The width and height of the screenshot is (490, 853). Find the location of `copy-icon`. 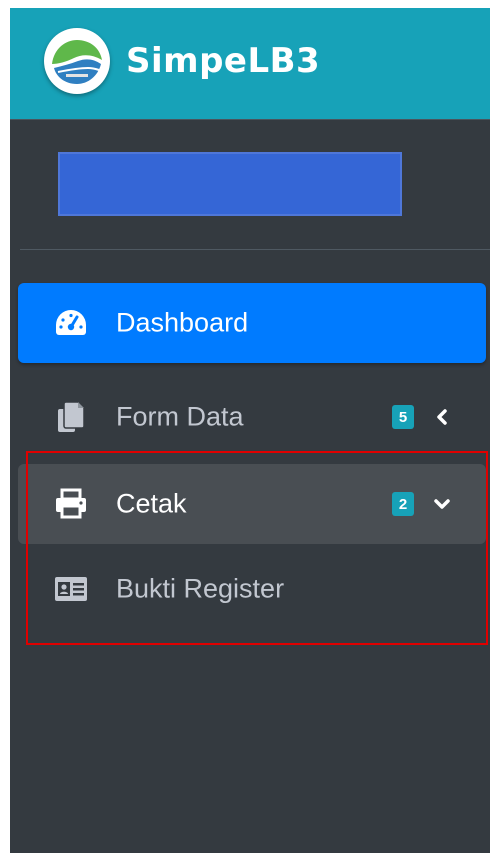

copy-icon is located at coordinates (71, 417).